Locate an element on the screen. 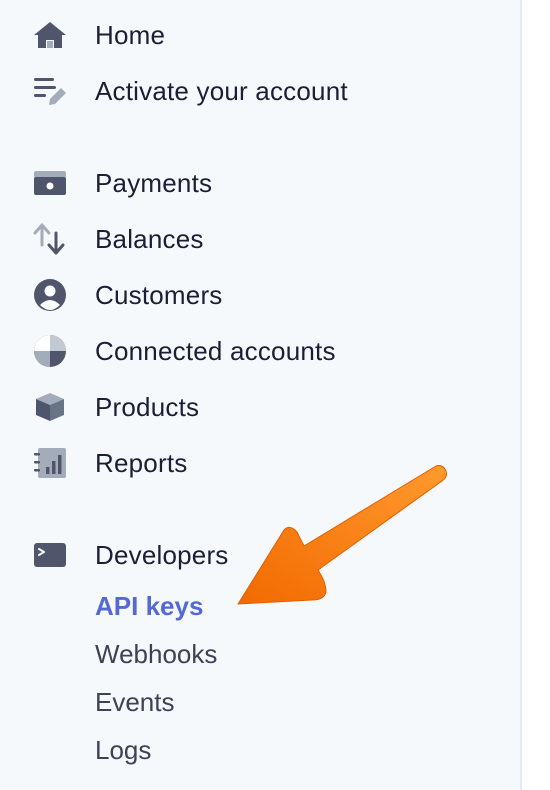 Image resolution: width=550 pixels, height=790 pixels. sidebar-subitem-webhooks: Webhooks is located at coordinates (156, 654).